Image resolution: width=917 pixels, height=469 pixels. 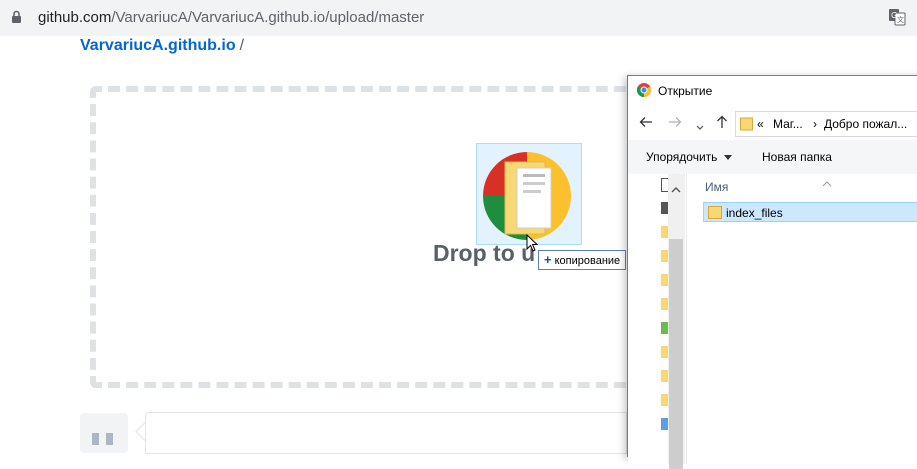 I want to click on breadcrumb: VarvariucA.github.io /, so click(x=162, y=46).